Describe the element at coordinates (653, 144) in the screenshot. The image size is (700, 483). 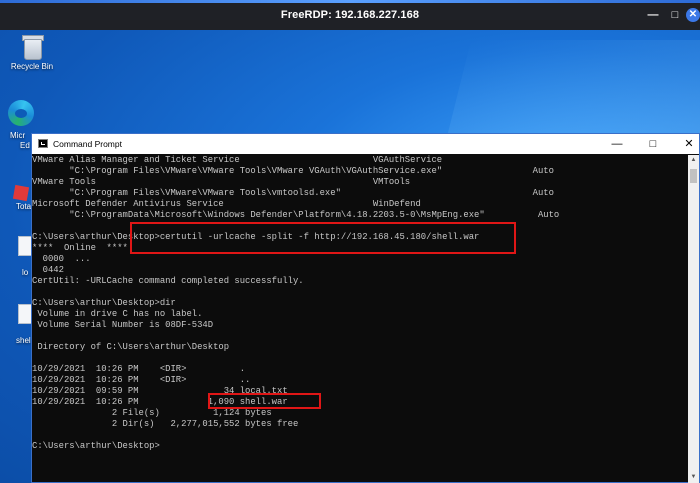
I see `maximize-button: □` at that location.